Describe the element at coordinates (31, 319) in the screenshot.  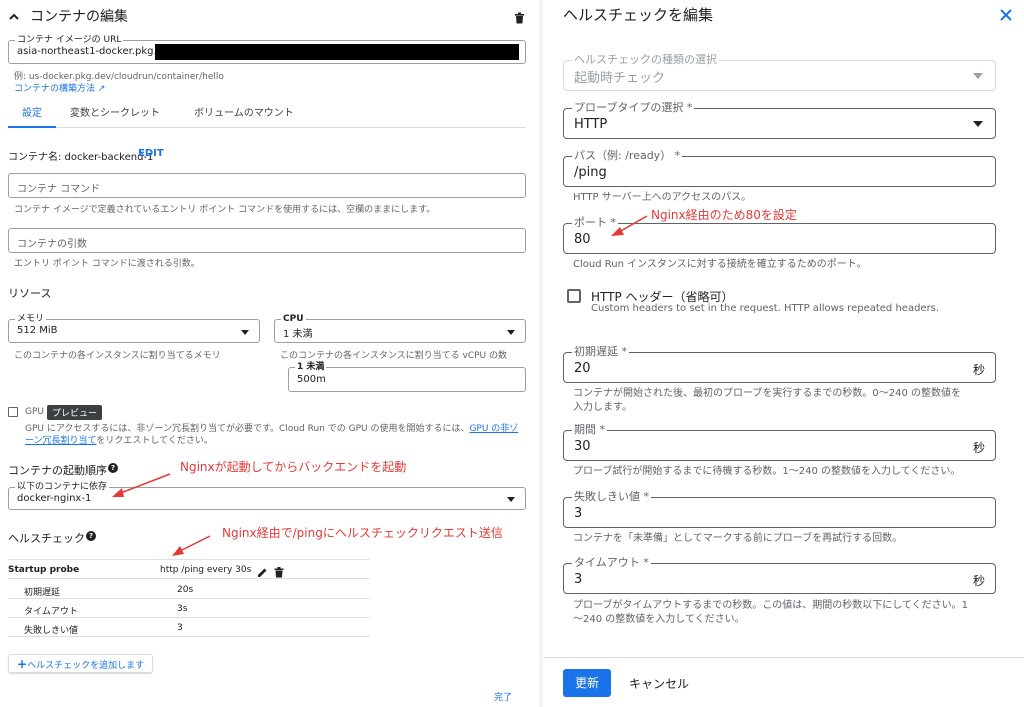
I see `memory-label: メモリ` at that location.